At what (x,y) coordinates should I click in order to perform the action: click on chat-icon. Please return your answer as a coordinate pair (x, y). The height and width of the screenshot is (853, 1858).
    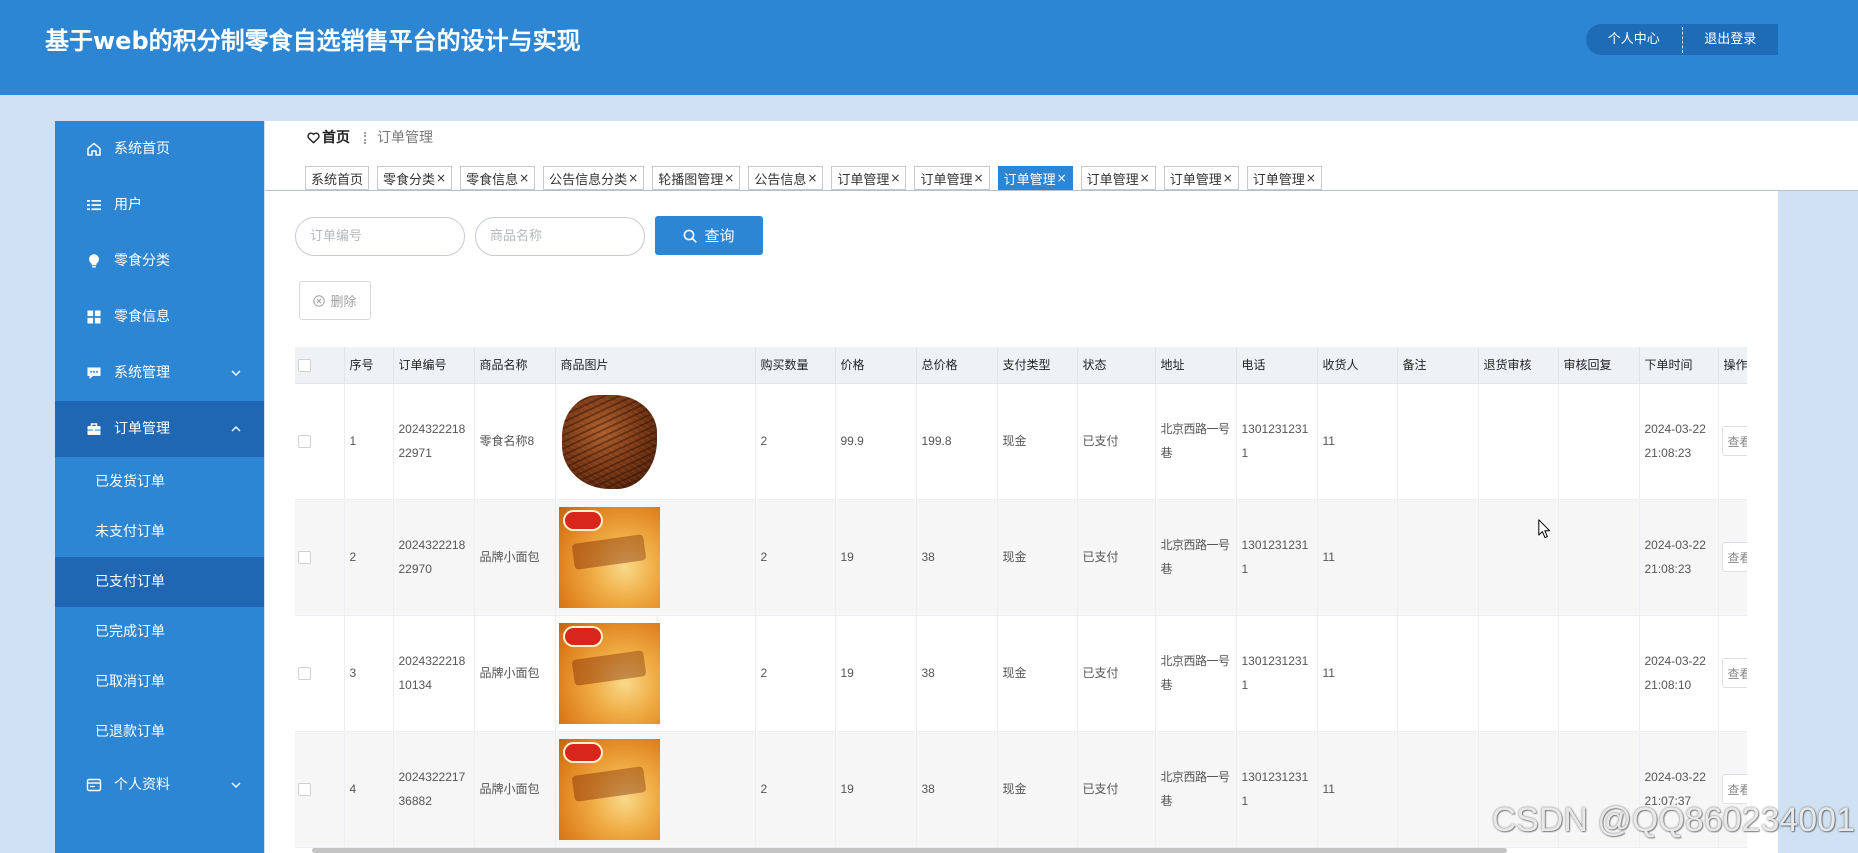
    Looking at the image, I should click on (94, 373).